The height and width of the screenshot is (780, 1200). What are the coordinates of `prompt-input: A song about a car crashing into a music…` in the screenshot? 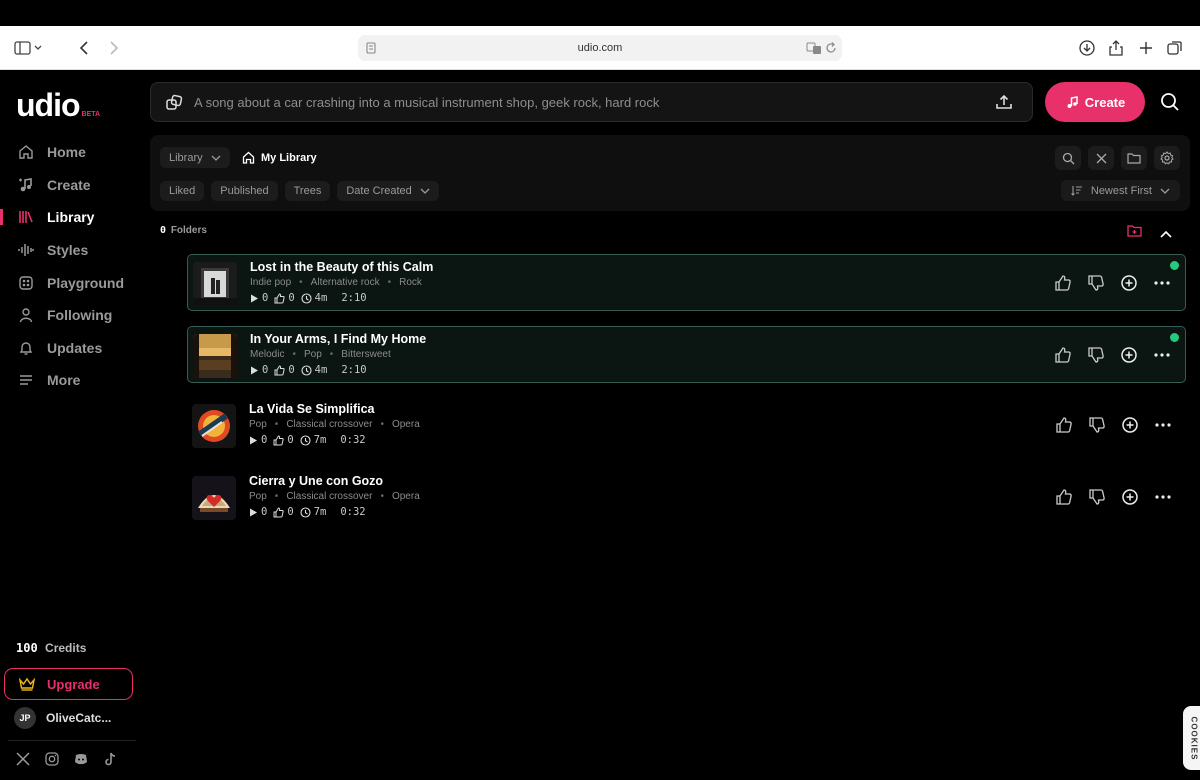 It's located at (591, 102).